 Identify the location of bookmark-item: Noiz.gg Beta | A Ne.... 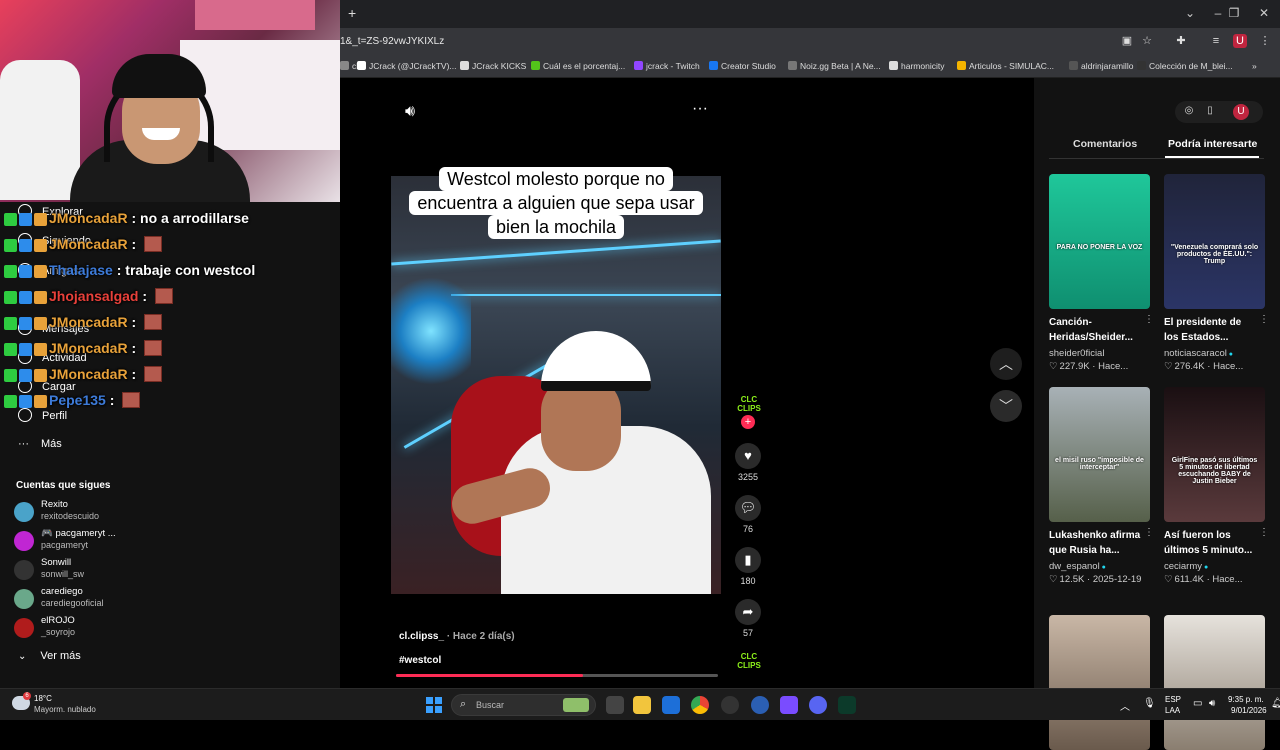
(834, 66).